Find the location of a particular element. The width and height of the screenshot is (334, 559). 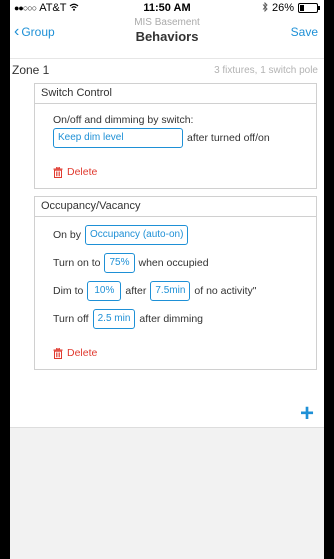

turn-off-delay-select: 2.5 min is located at coordinates (114, 319).